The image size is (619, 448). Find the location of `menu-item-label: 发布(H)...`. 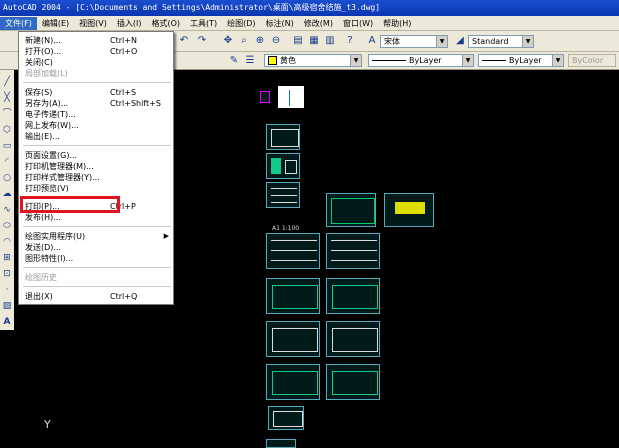

menu-item-label: 发布(H)... is located at coordinates (43, 217).